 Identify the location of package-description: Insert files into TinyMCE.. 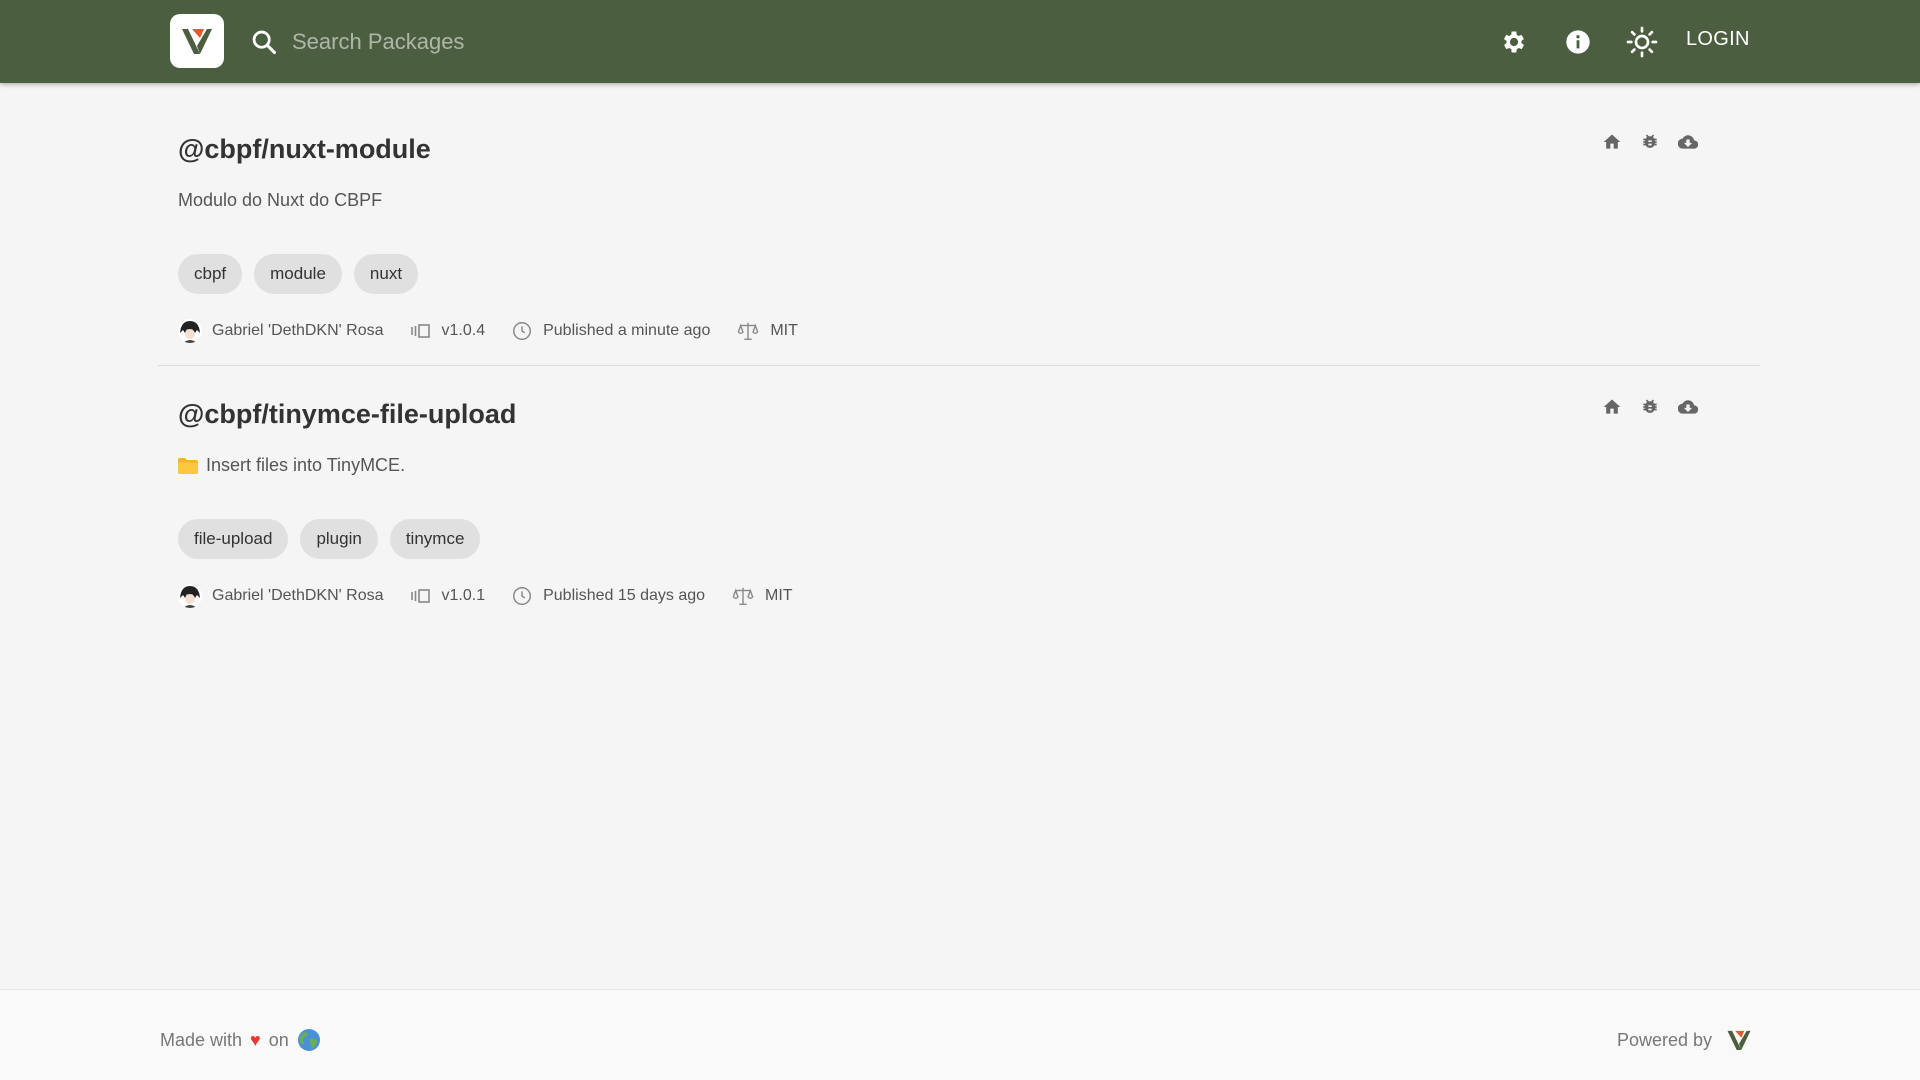
(291, 465).